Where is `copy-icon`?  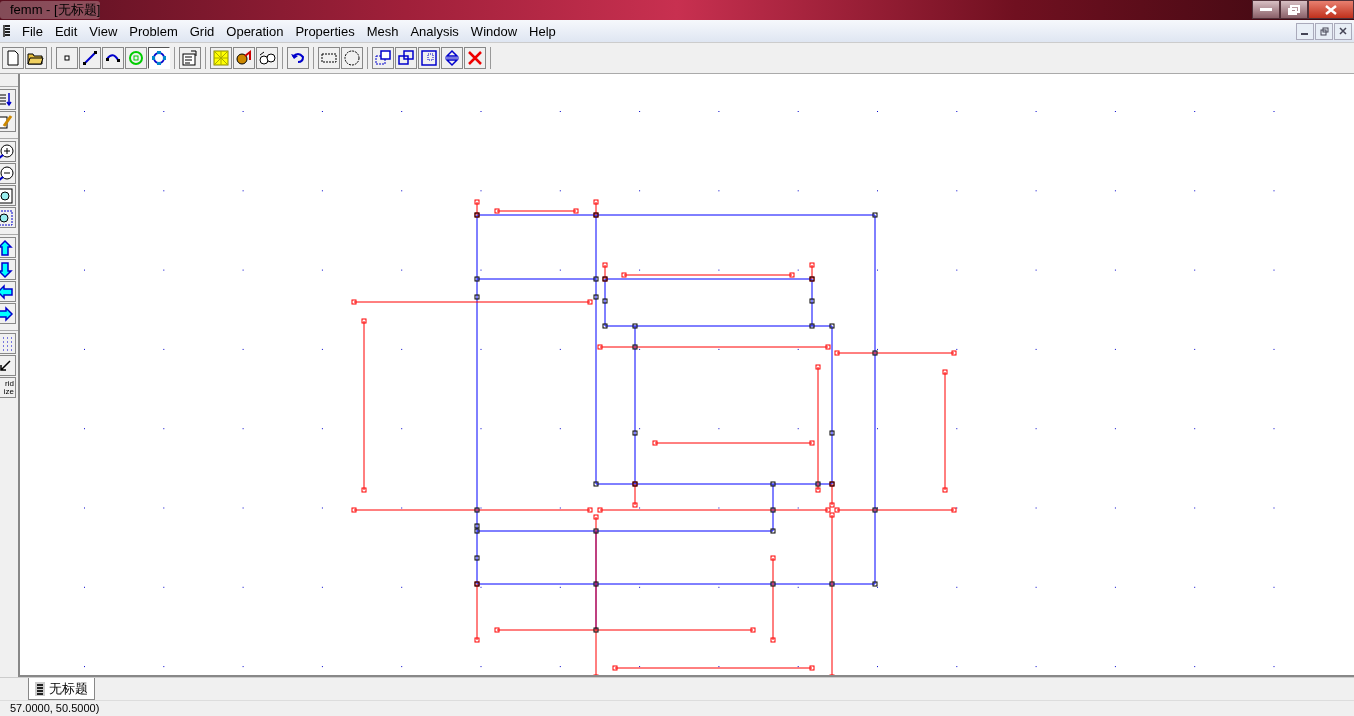
copy-icon is located at coordinates (383, 58).